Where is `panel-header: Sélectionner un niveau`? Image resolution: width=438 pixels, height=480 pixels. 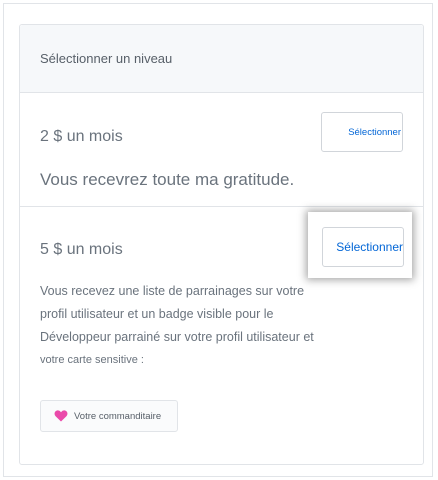 panel-header: Sélectionner un niveau is located at coordinates (221, 59).